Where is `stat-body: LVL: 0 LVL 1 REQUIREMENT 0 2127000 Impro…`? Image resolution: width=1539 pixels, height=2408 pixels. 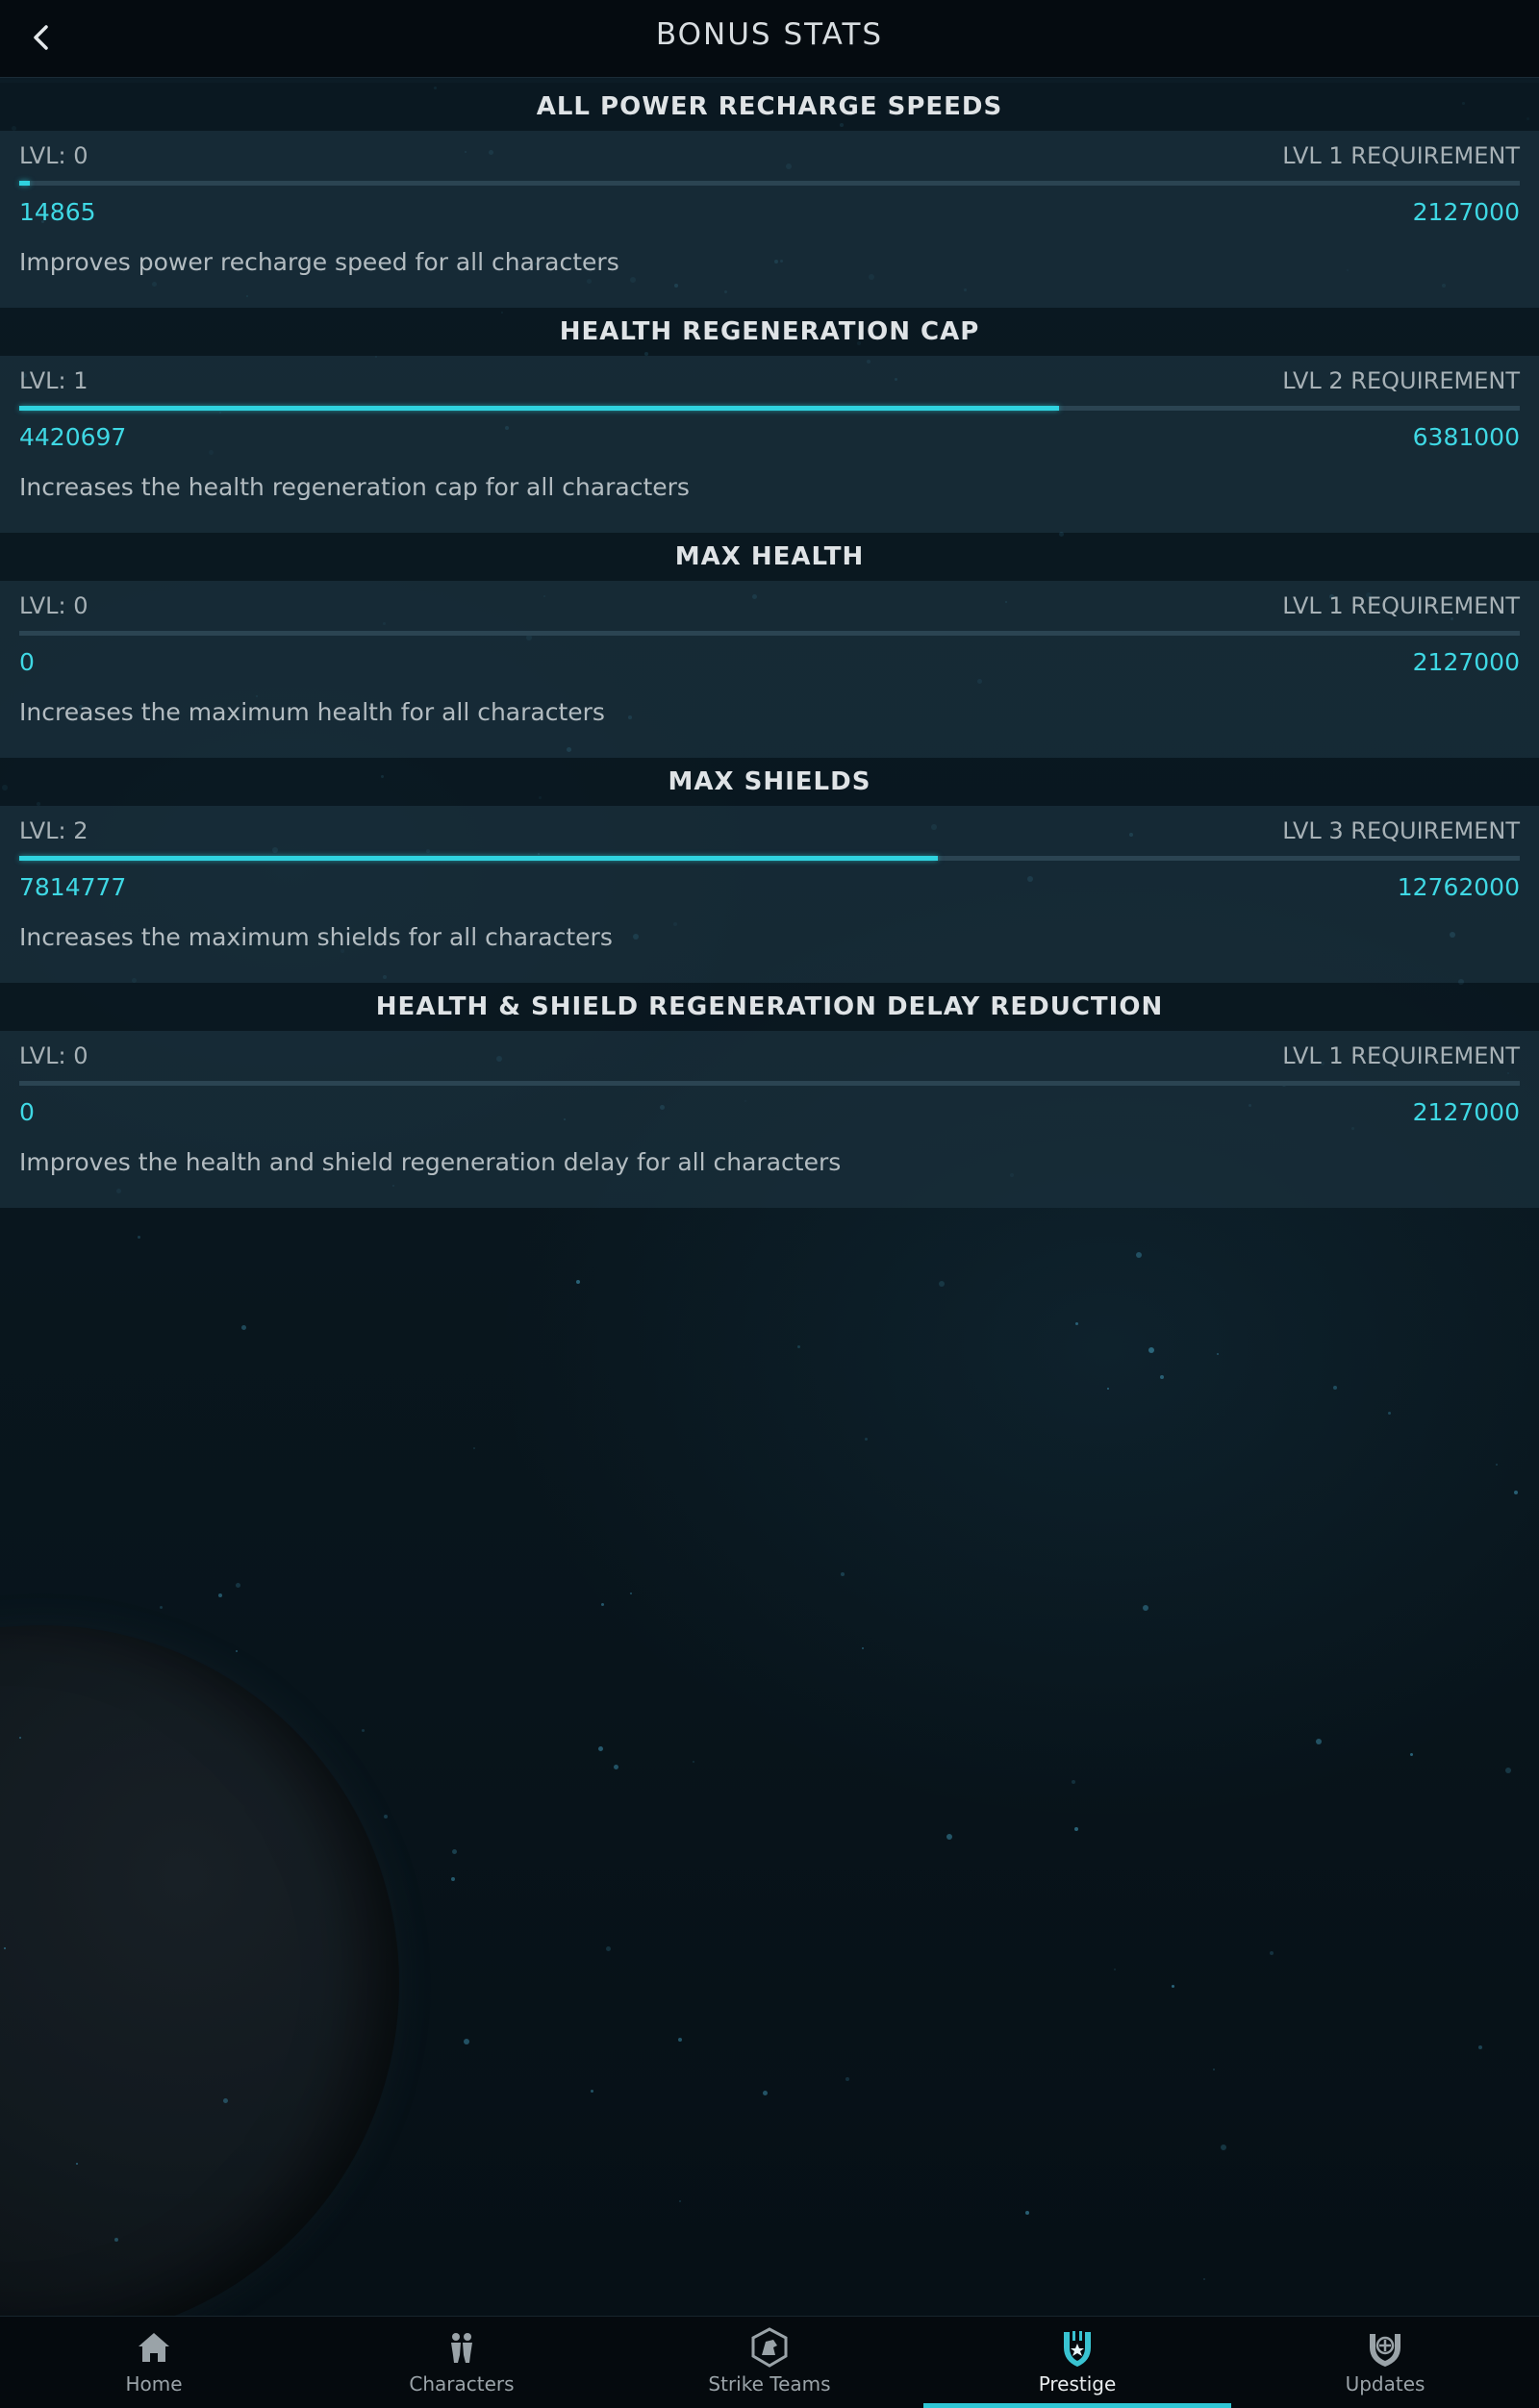 stat-body: LVL: 0 LVL 1 REQUIREMENT 0 2127000 Impro… is located at coordinates (769, 1119).